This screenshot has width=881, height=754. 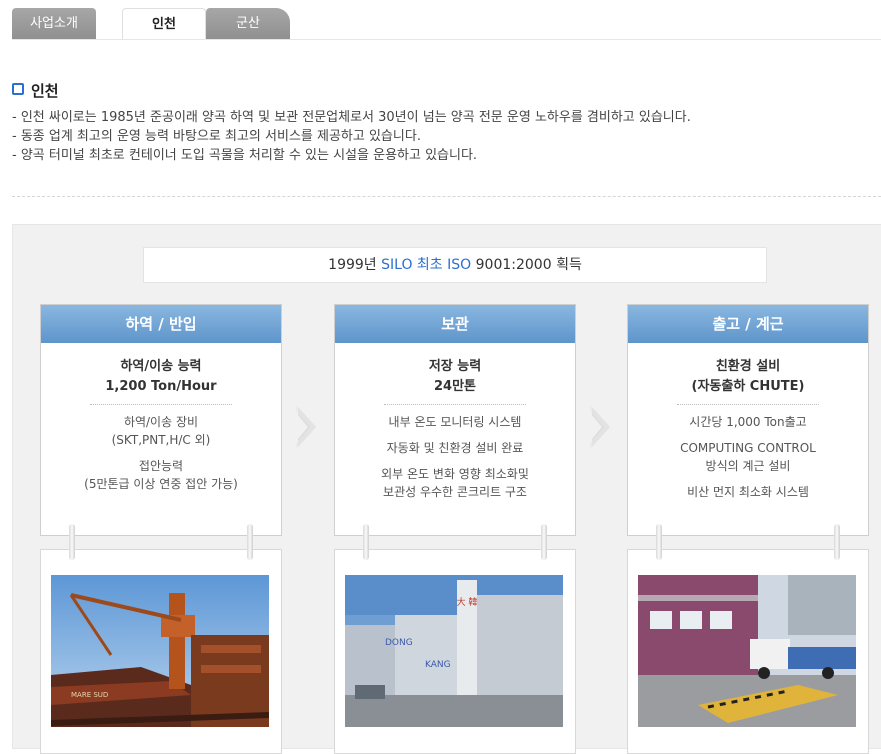 What do you see at coordinates (446, 39) in the screenshot?
I see `tab-underline` at bounding box center [446, 39].